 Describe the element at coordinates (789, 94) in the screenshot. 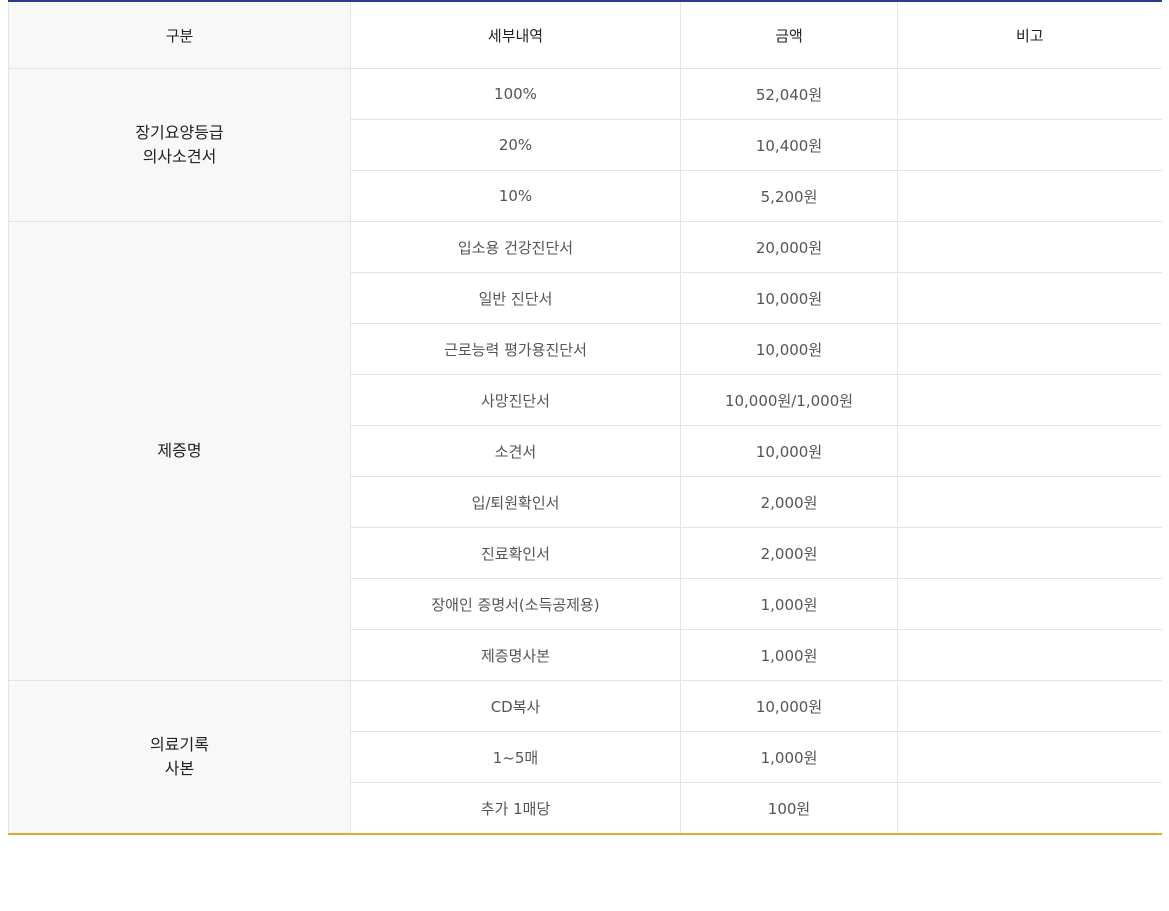

I see `amount-cell: 52,040원` at that location.